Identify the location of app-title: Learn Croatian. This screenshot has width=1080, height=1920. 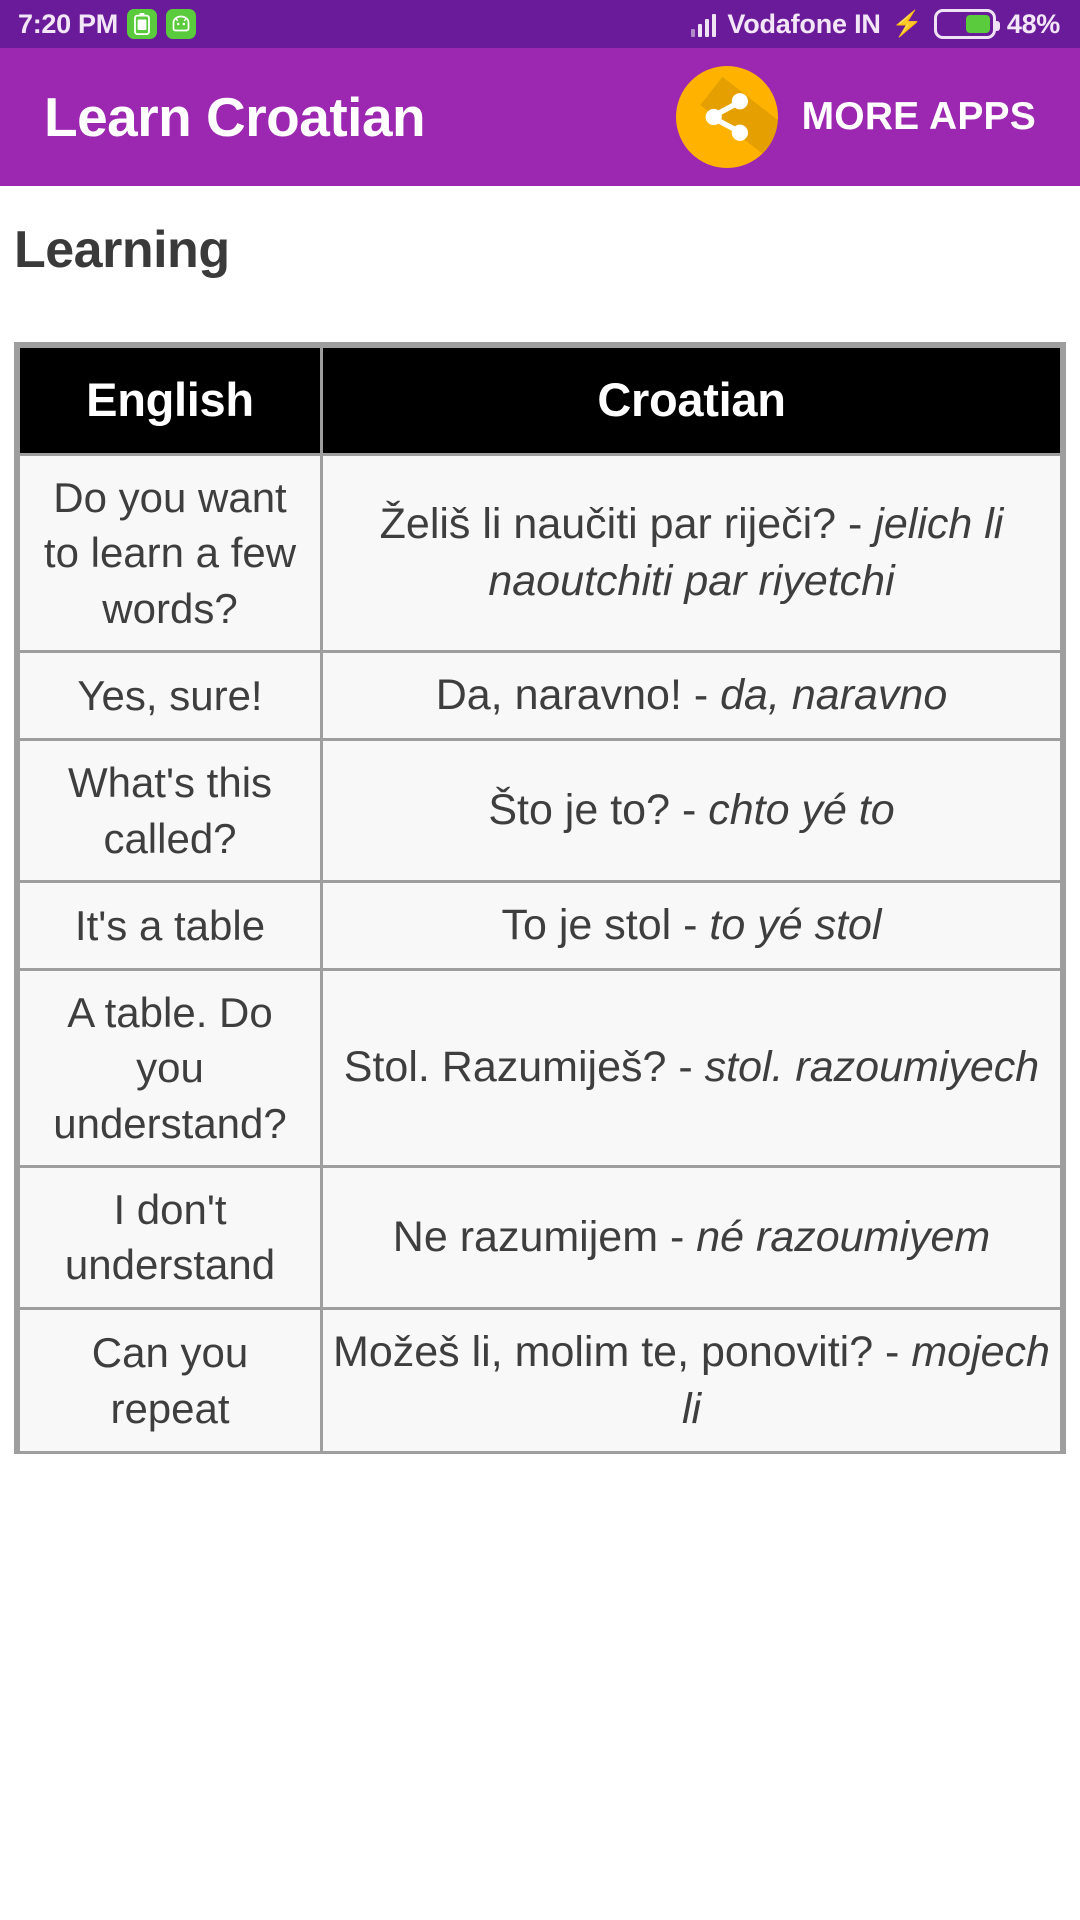
(235, 117).